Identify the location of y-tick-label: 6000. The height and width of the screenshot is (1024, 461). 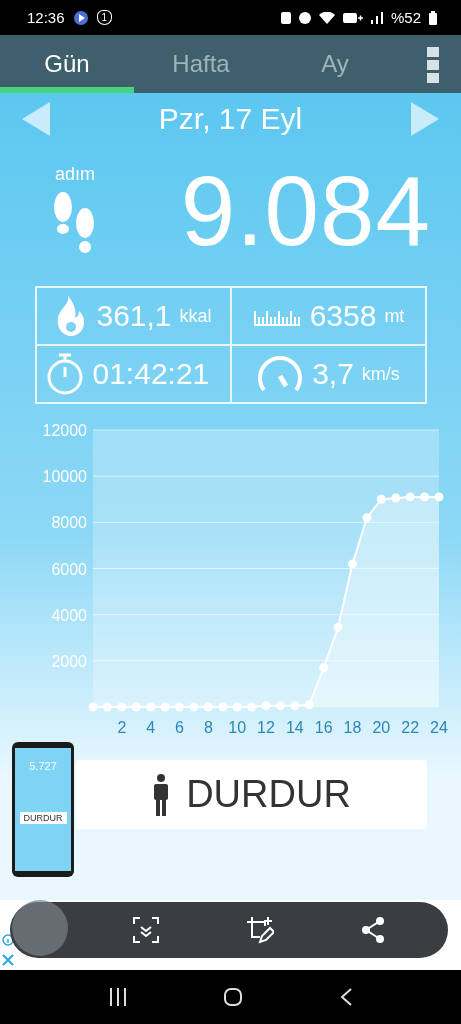
(68, 569).